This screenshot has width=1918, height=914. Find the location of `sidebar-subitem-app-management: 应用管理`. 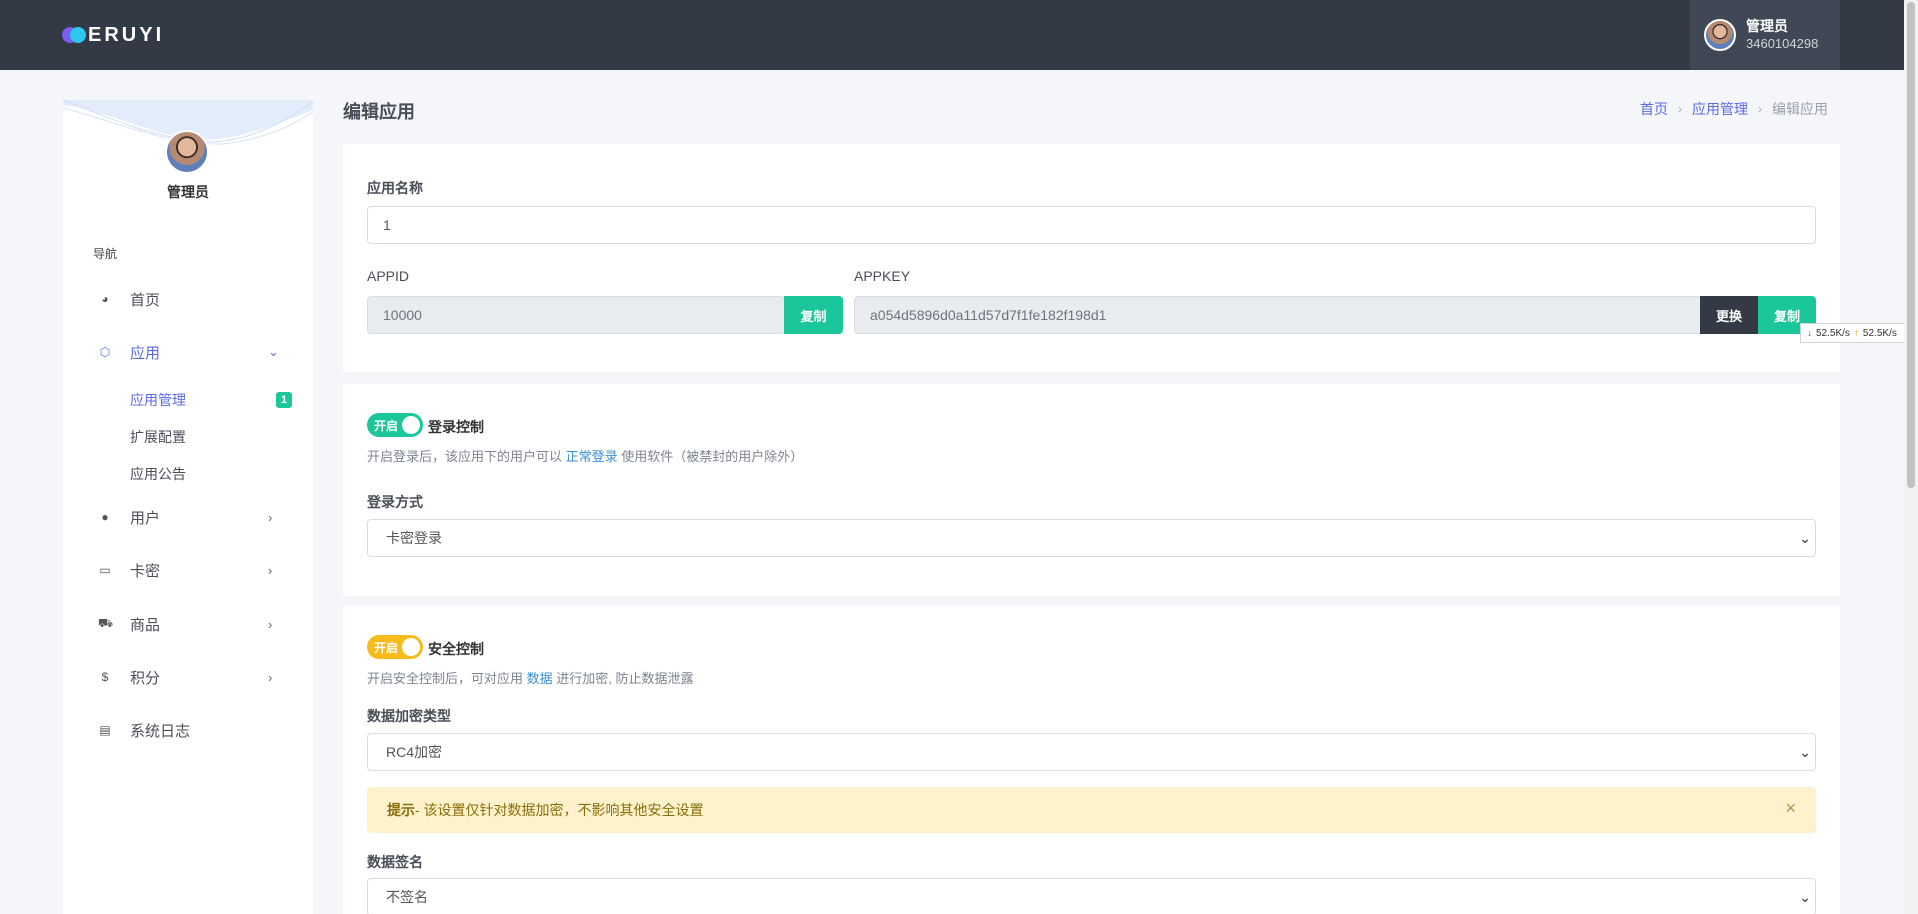

sidebar-subitem-app-management: 应用管理 is located at coordinates (158, 400).